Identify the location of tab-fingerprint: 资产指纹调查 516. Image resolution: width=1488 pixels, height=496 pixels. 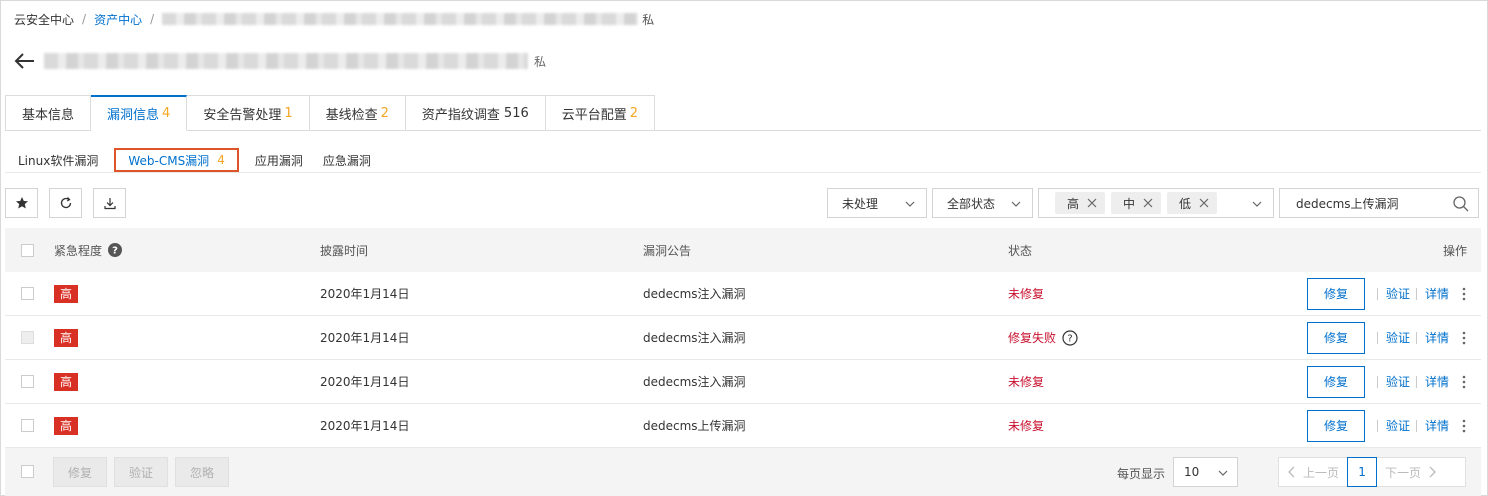
(475, 113).